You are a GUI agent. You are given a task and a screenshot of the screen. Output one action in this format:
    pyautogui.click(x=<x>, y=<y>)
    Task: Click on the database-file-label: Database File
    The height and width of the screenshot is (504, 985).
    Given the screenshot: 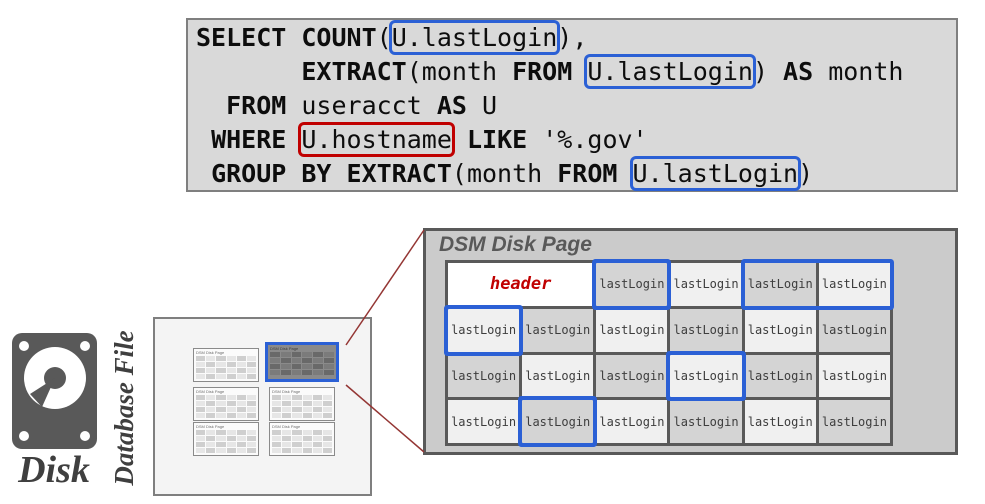 What is the action you would take?
    pyautogui.click(x=124, y=408)
    